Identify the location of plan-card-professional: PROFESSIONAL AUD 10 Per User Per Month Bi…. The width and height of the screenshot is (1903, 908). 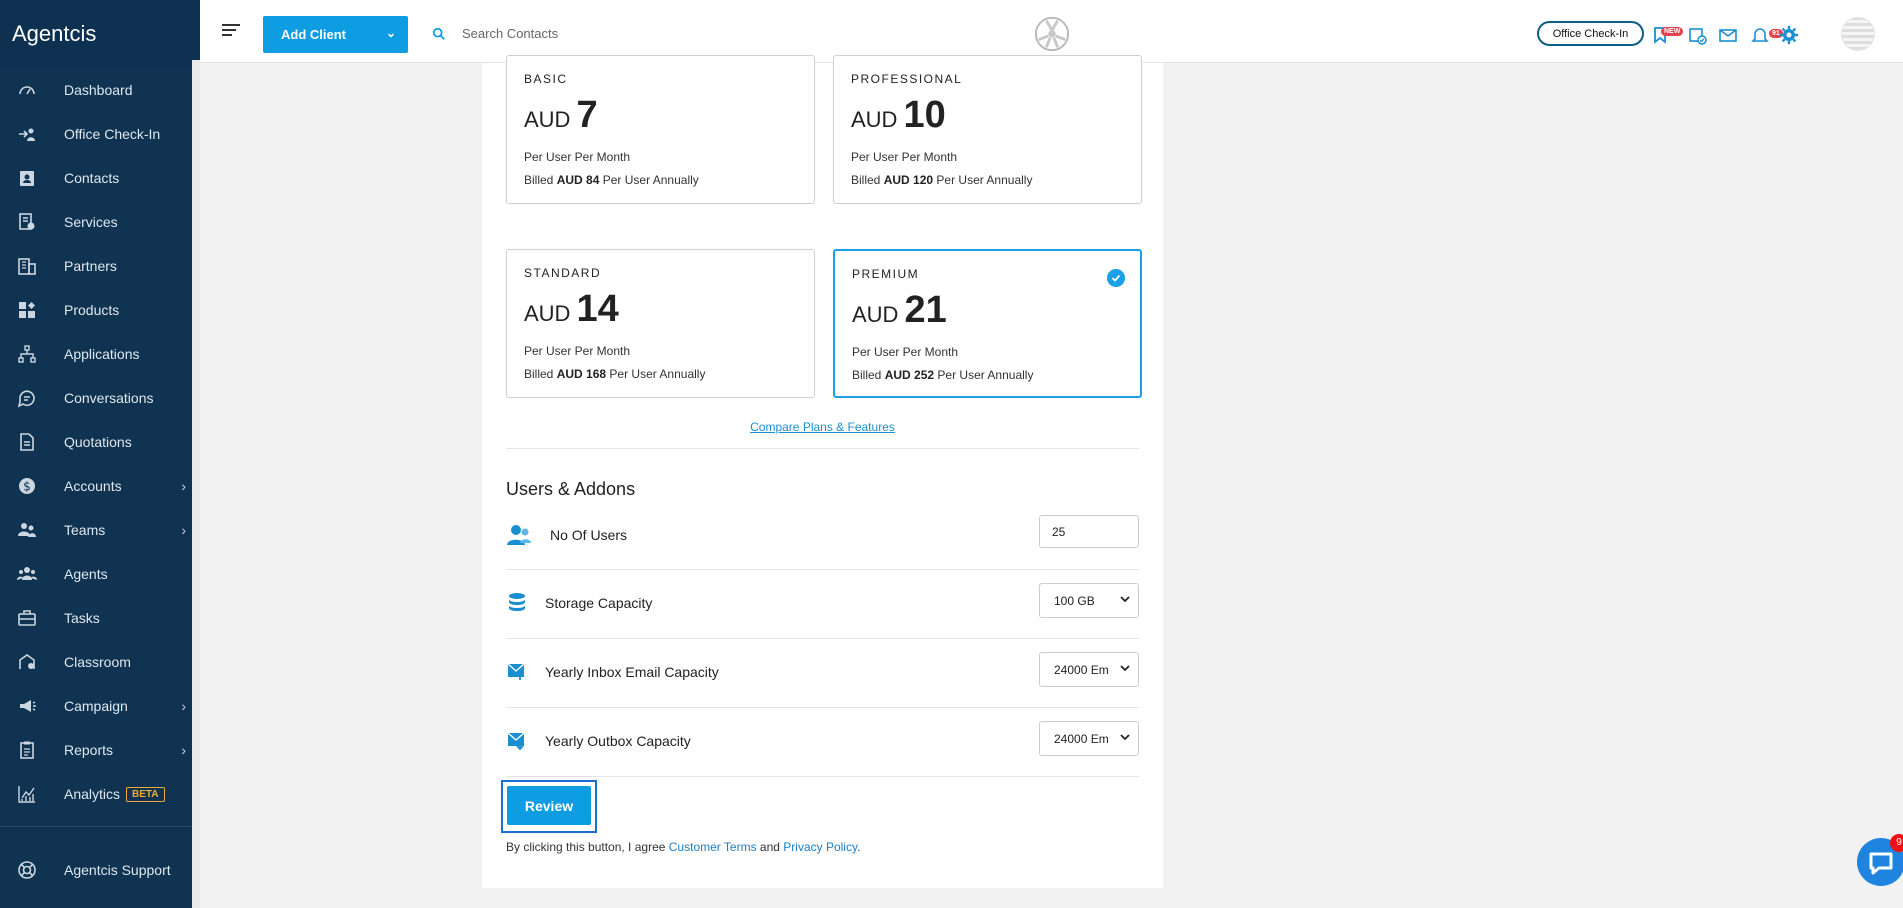
(987, 129).